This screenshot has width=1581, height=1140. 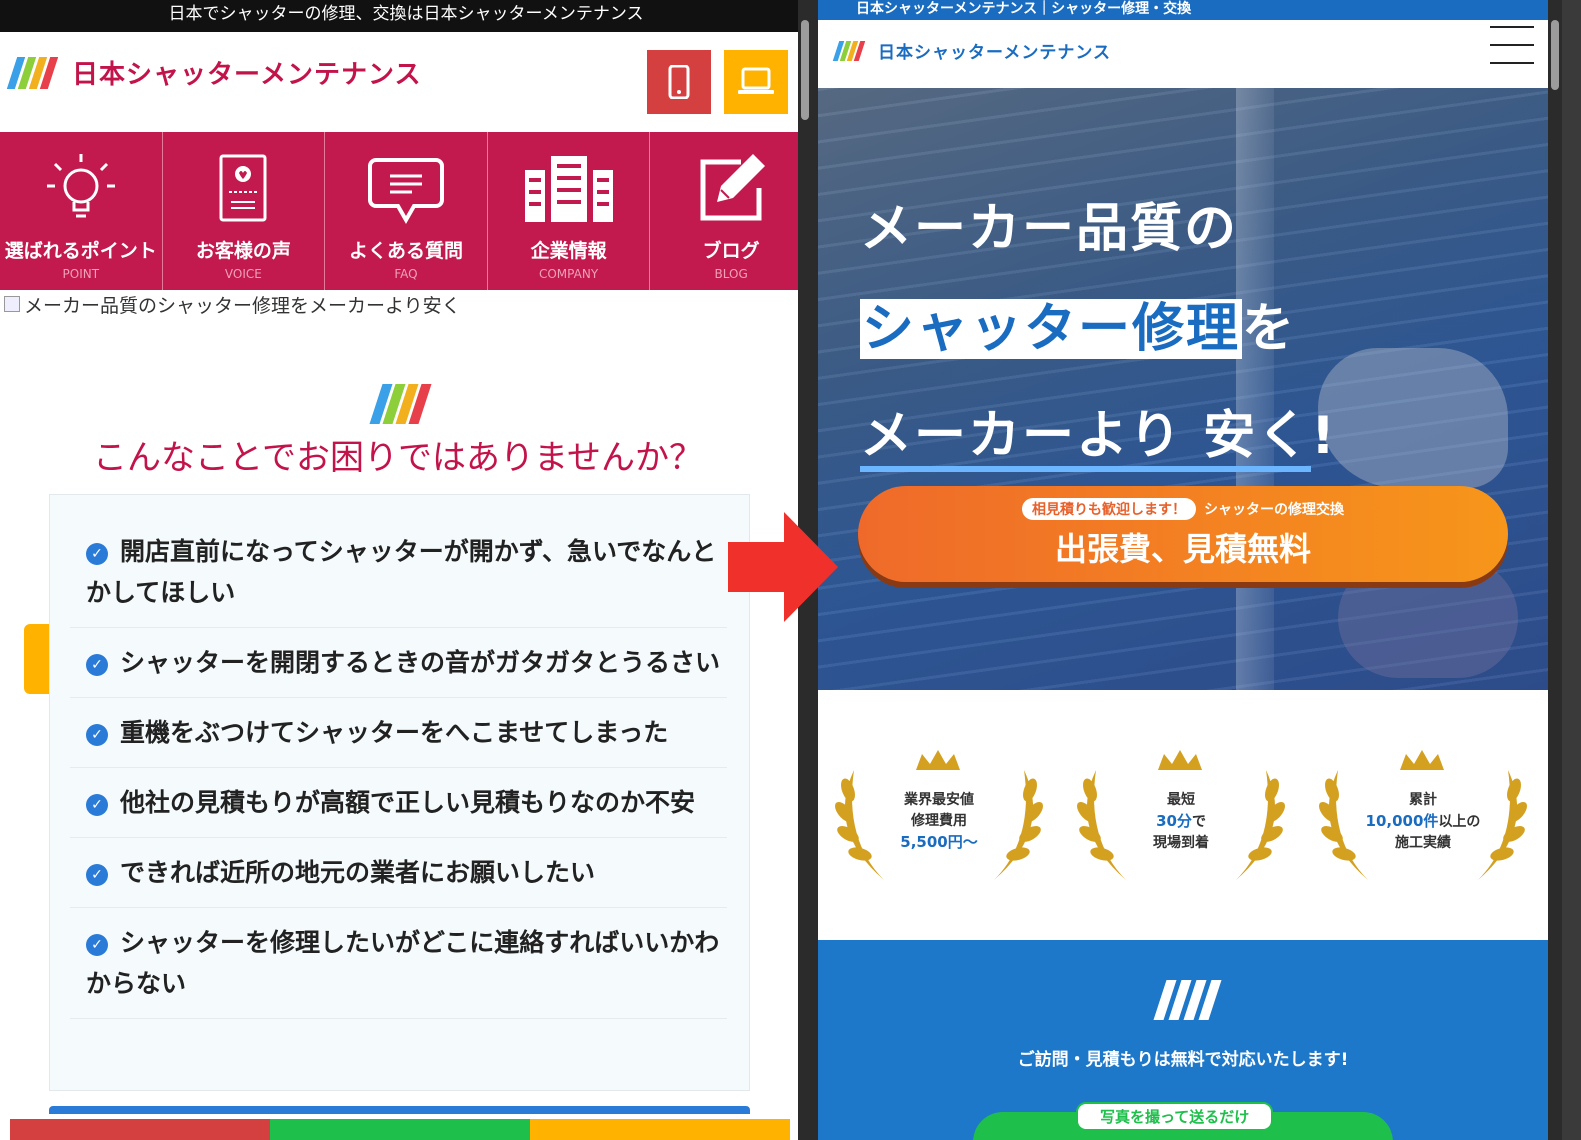 What do you see at coordinates (805, 70) in the screenshot?
I see `left-scroll-thumb` at bounding box center [805, 70].